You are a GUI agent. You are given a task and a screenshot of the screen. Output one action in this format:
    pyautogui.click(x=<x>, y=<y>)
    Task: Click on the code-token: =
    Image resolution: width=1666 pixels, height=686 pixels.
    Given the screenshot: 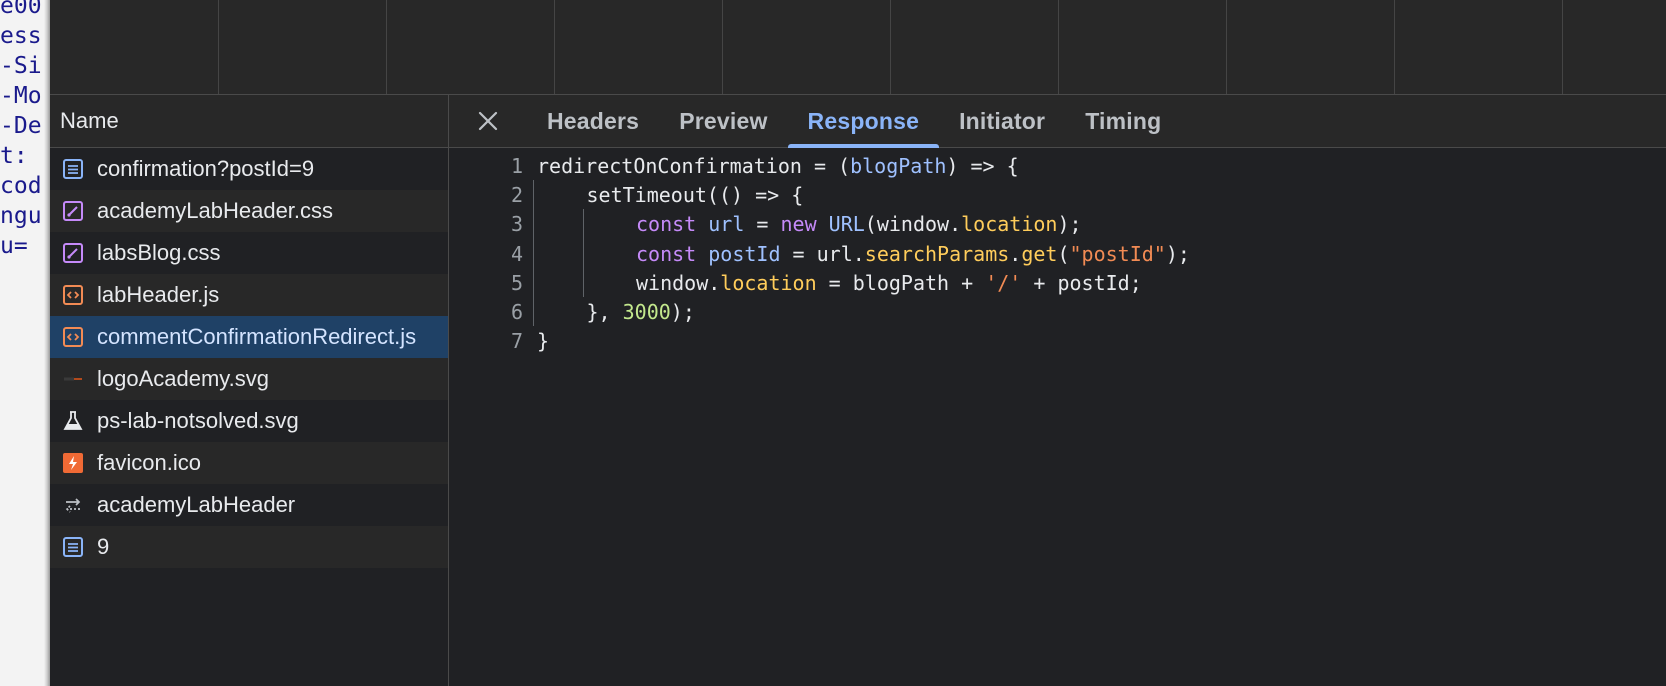 What is the action you would take?
    pyautogui.click(x=762, y=224)
    